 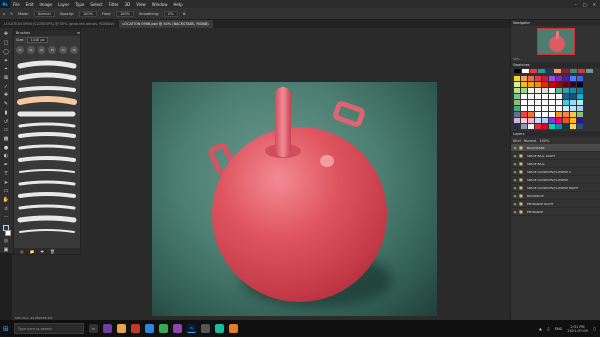 I want to click on gradient-tool-icon: ▩, so click(x=6, y=139).